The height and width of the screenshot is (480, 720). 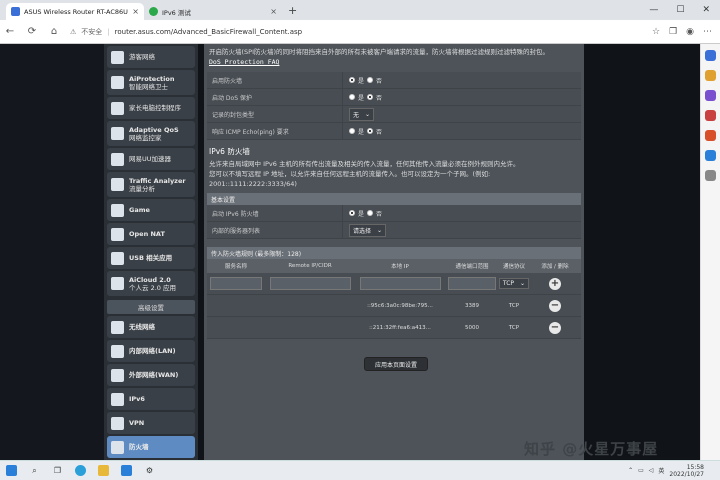 I want to click on setting-select: 请选择 ⌄, so click(x=368, y=230).